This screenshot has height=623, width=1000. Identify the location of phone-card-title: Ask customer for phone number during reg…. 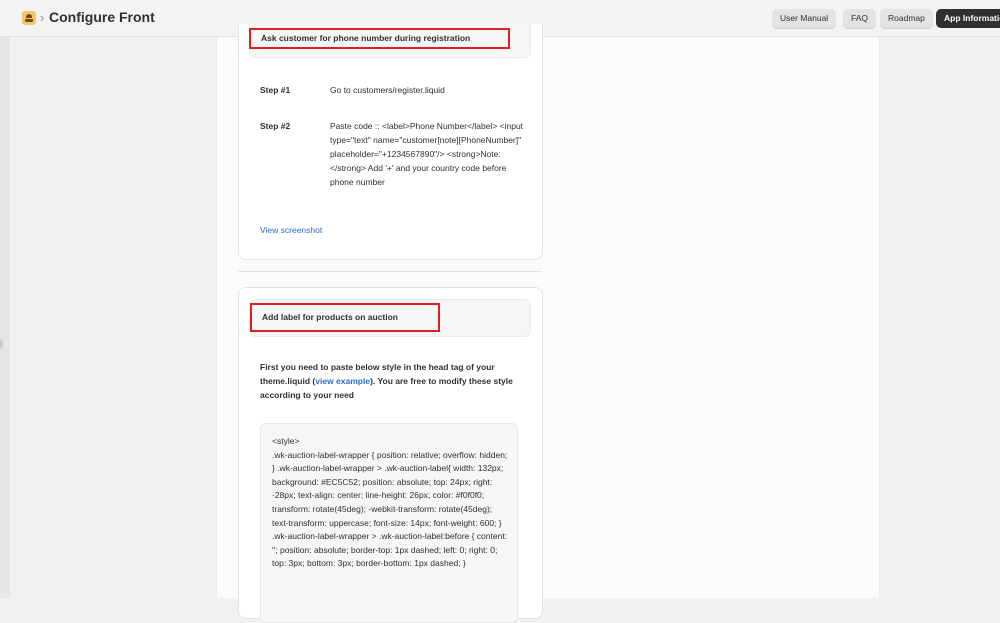
(379, 38).